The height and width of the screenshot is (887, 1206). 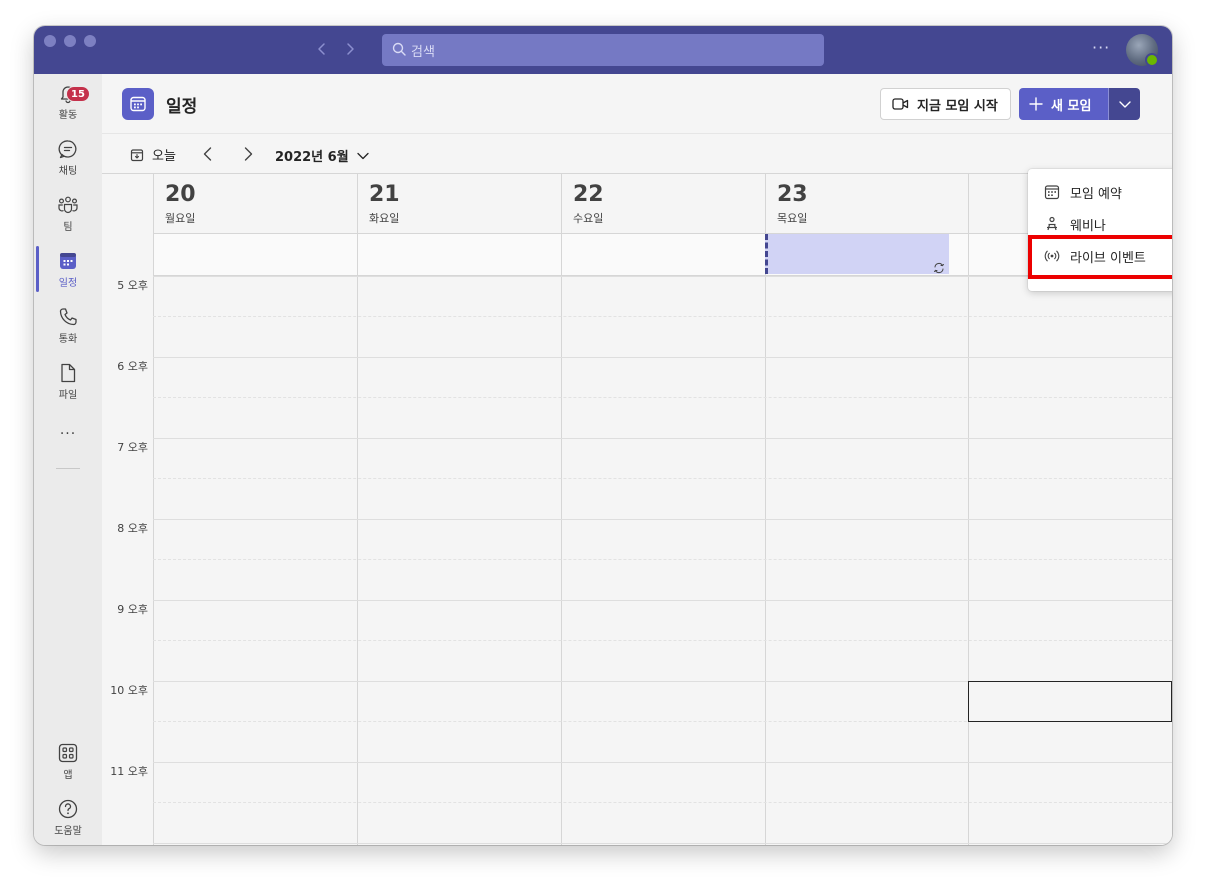 I want to click on rail-item-chat: 채팅, so click(x=68, y=163).